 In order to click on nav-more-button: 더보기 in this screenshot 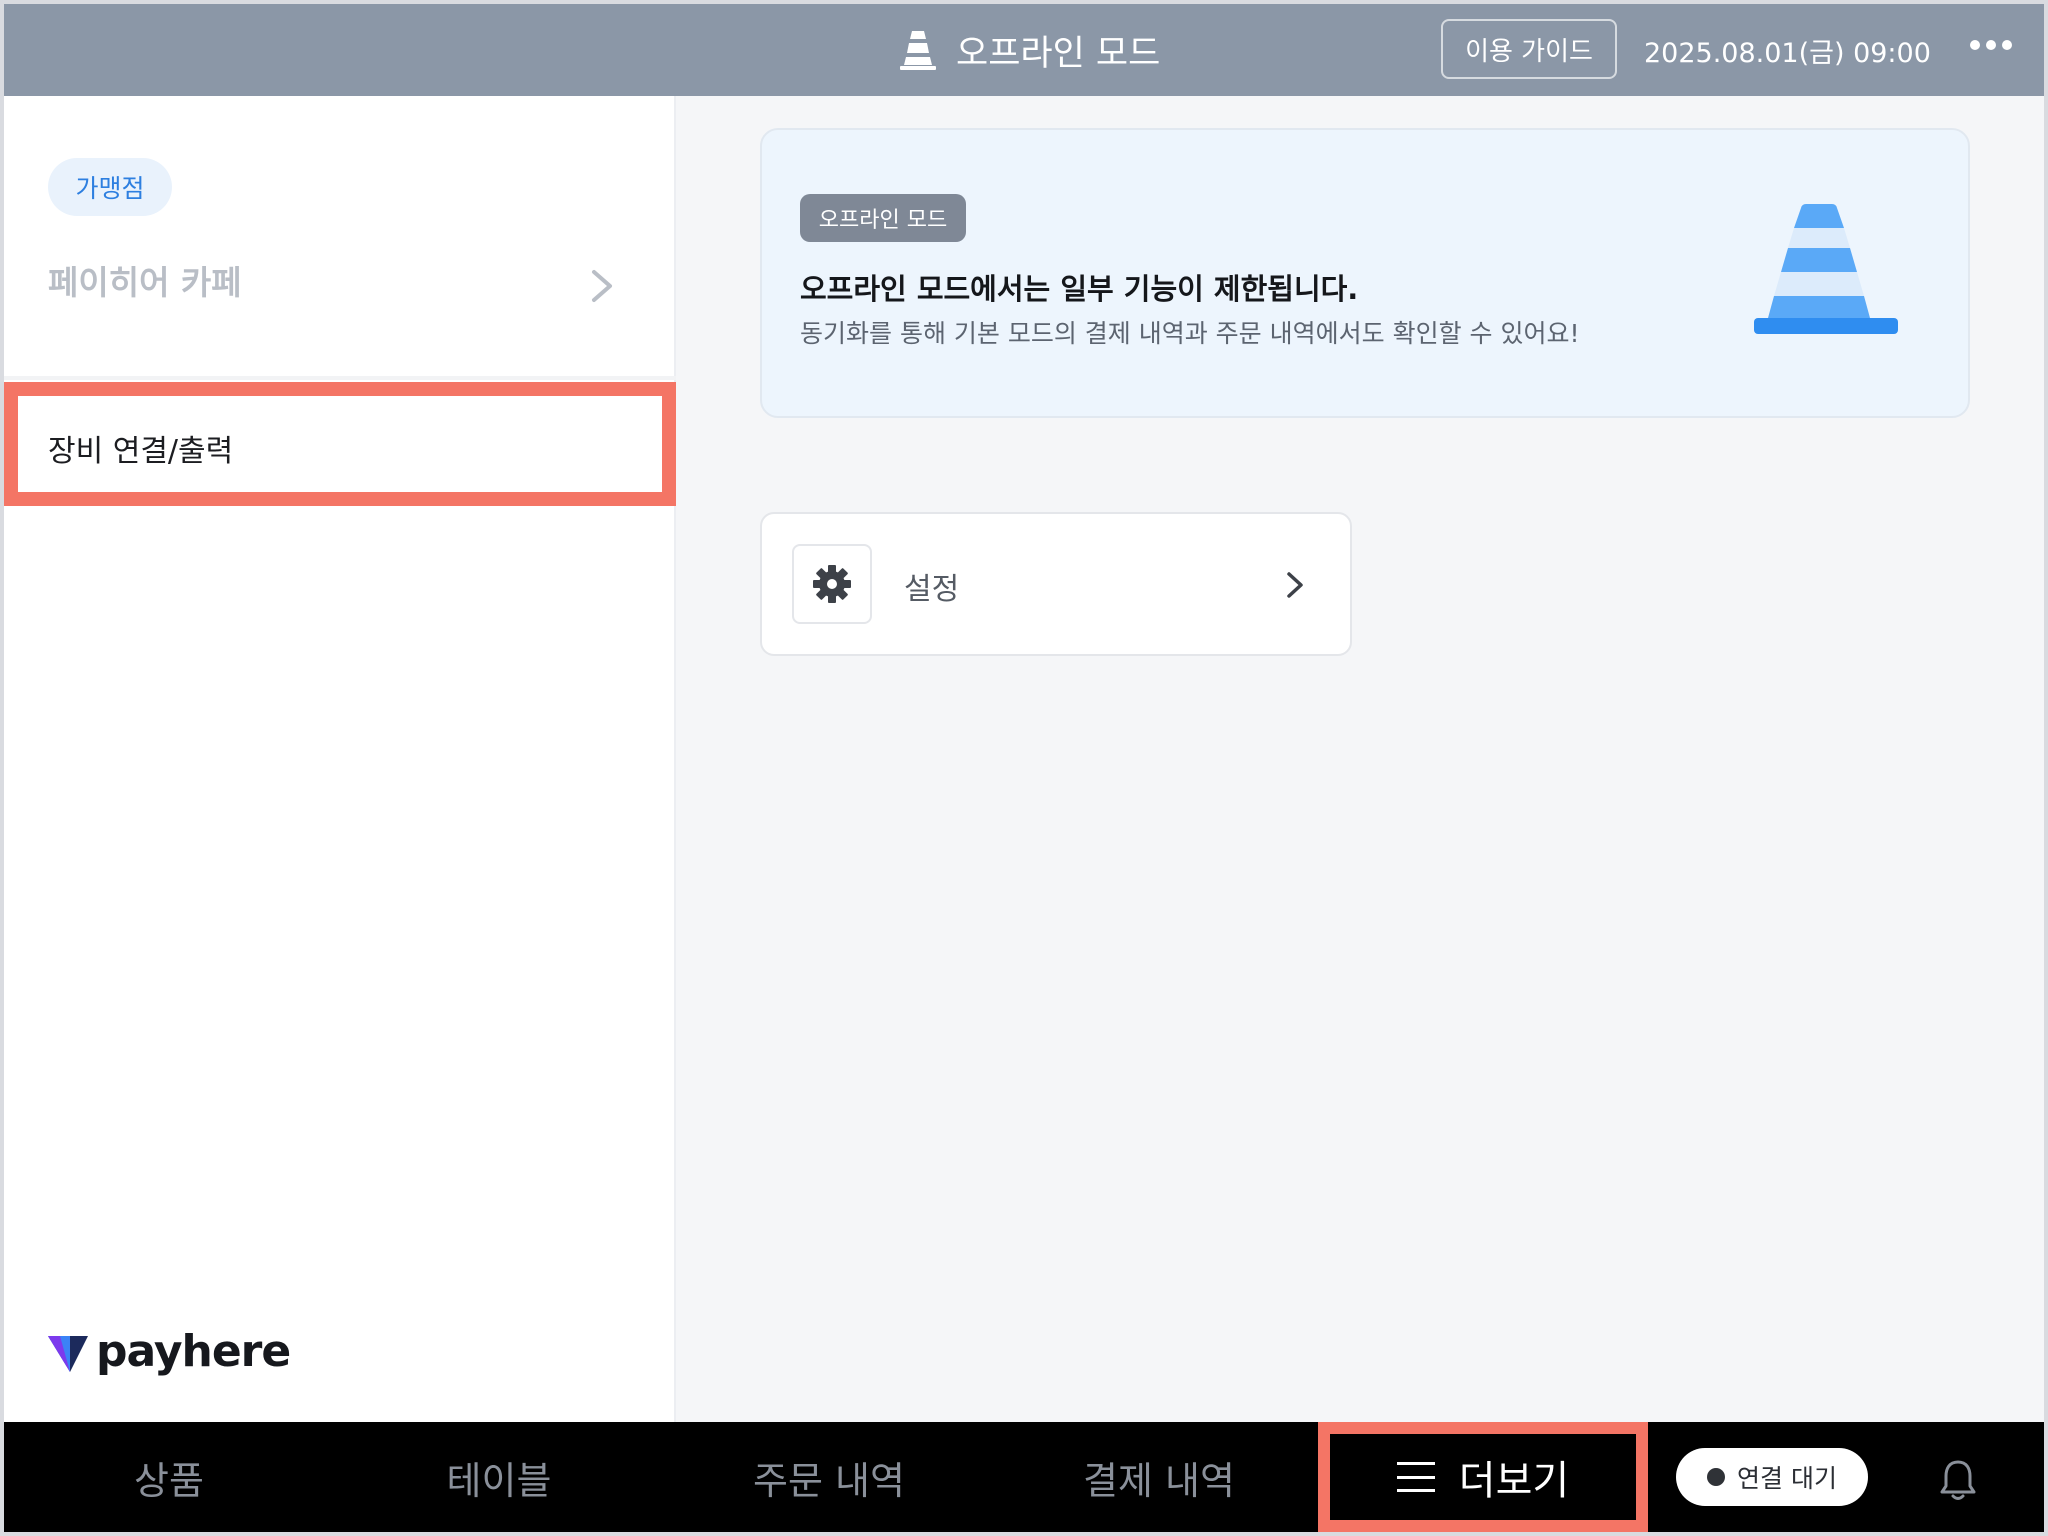, I will do `click(1483, 1477)`.